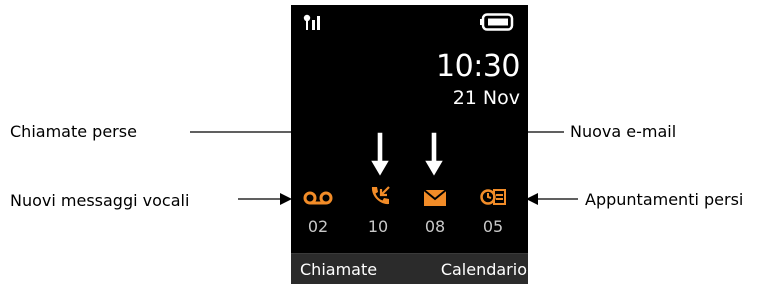 The image size is (765, 284). What do you see at coordinates (493, 155) in the screenshot?
I see `leader-email` at bounding box center [493, 155].